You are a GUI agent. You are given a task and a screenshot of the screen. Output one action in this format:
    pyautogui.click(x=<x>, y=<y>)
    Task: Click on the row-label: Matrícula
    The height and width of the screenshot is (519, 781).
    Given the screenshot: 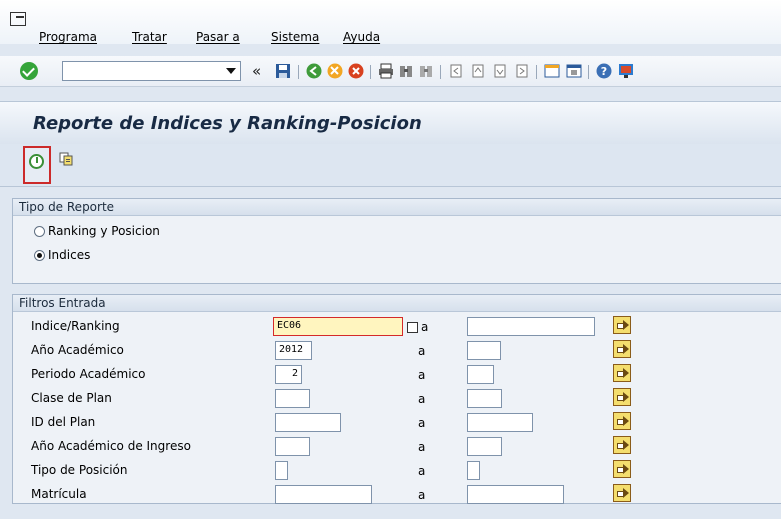 What is the action you would take?
    pyautogui.click(x=59, y=494)
    